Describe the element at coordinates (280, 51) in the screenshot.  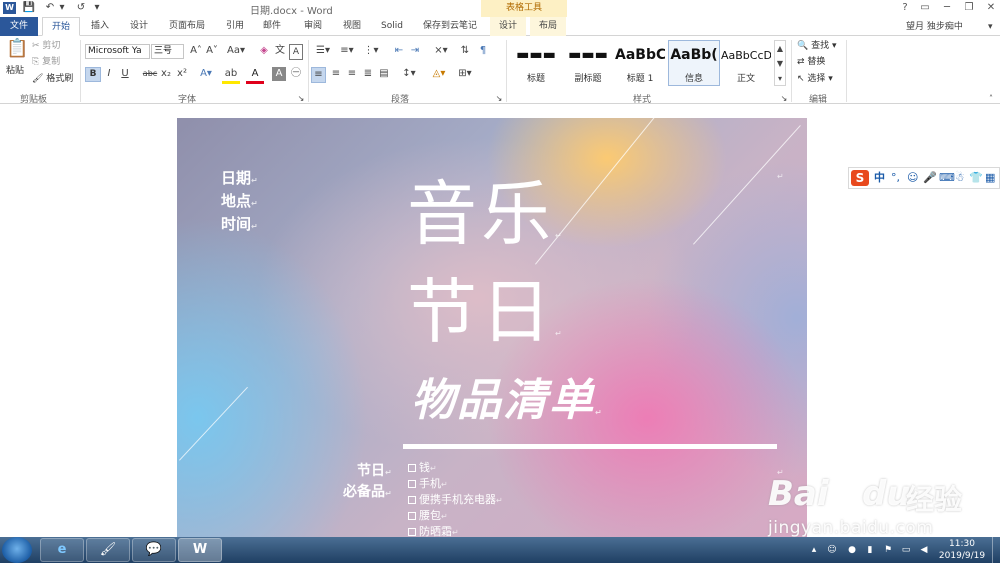
I see `phonetic-guide-icon: 文` at that location.